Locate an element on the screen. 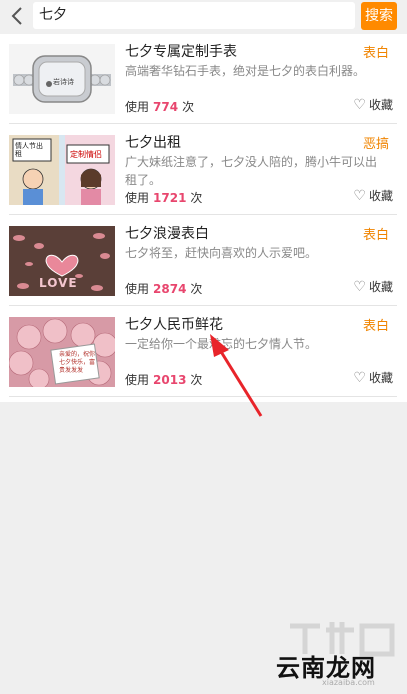 This screenshot has width=407, height=694. usage-count: 使用 1721 次 is located at coordinates (163, 197).